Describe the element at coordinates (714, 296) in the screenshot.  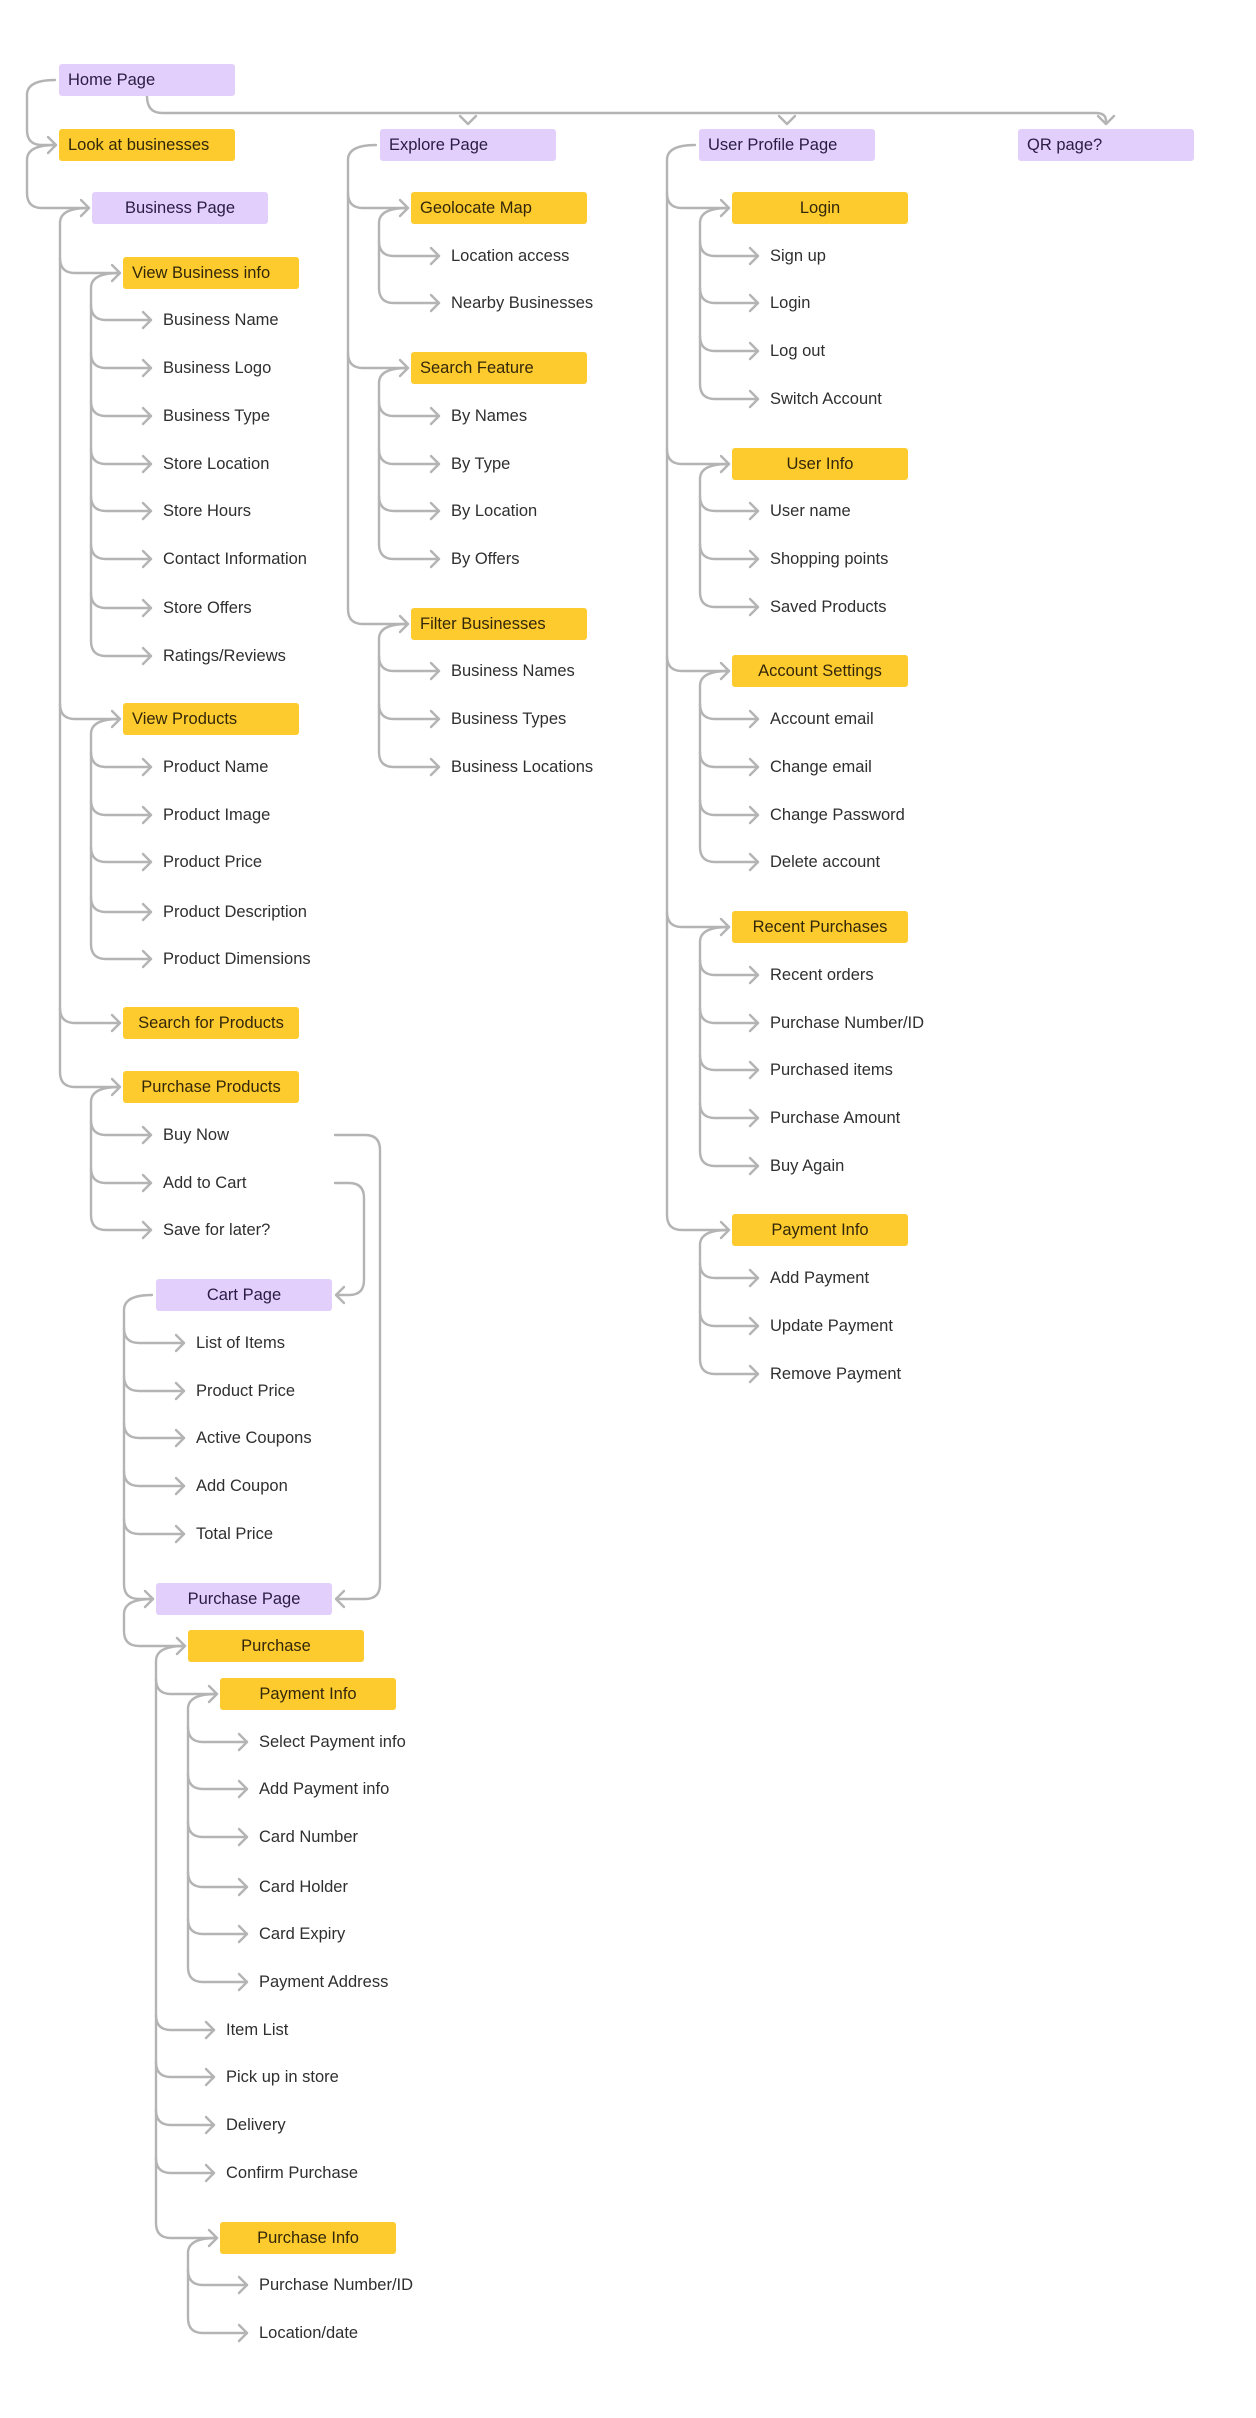
I see `connector-trunk-login` at that location.